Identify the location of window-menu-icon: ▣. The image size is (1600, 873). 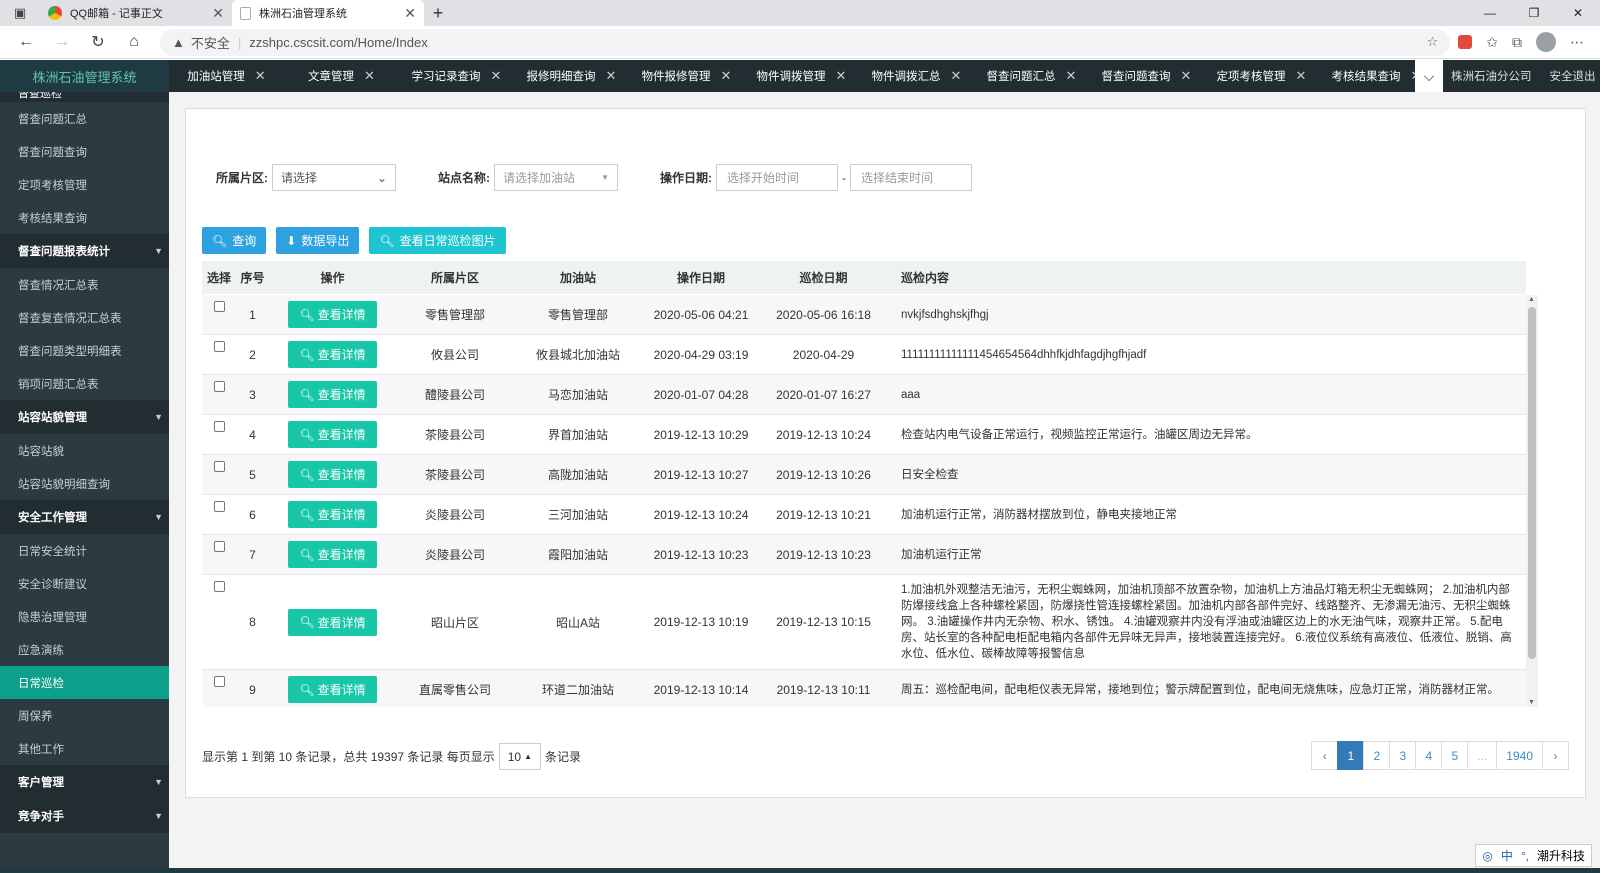
(20, 13).